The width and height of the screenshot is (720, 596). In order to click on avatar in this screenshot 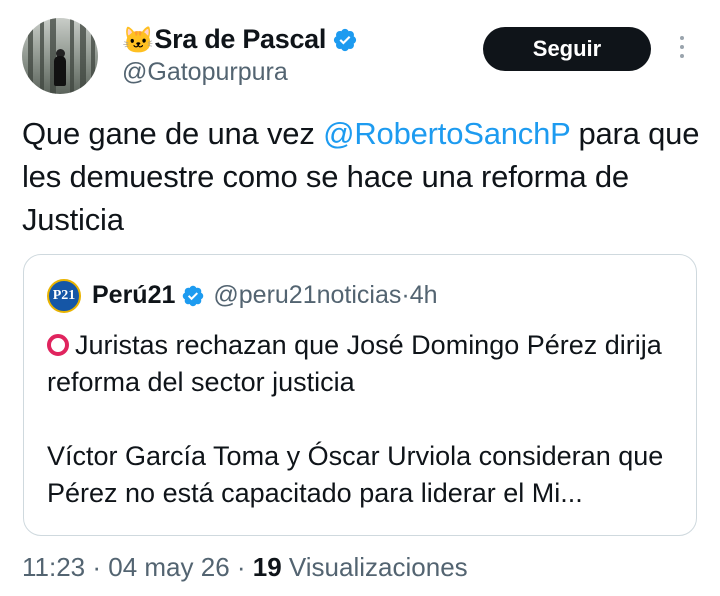, I will do `click(60, 56)`.